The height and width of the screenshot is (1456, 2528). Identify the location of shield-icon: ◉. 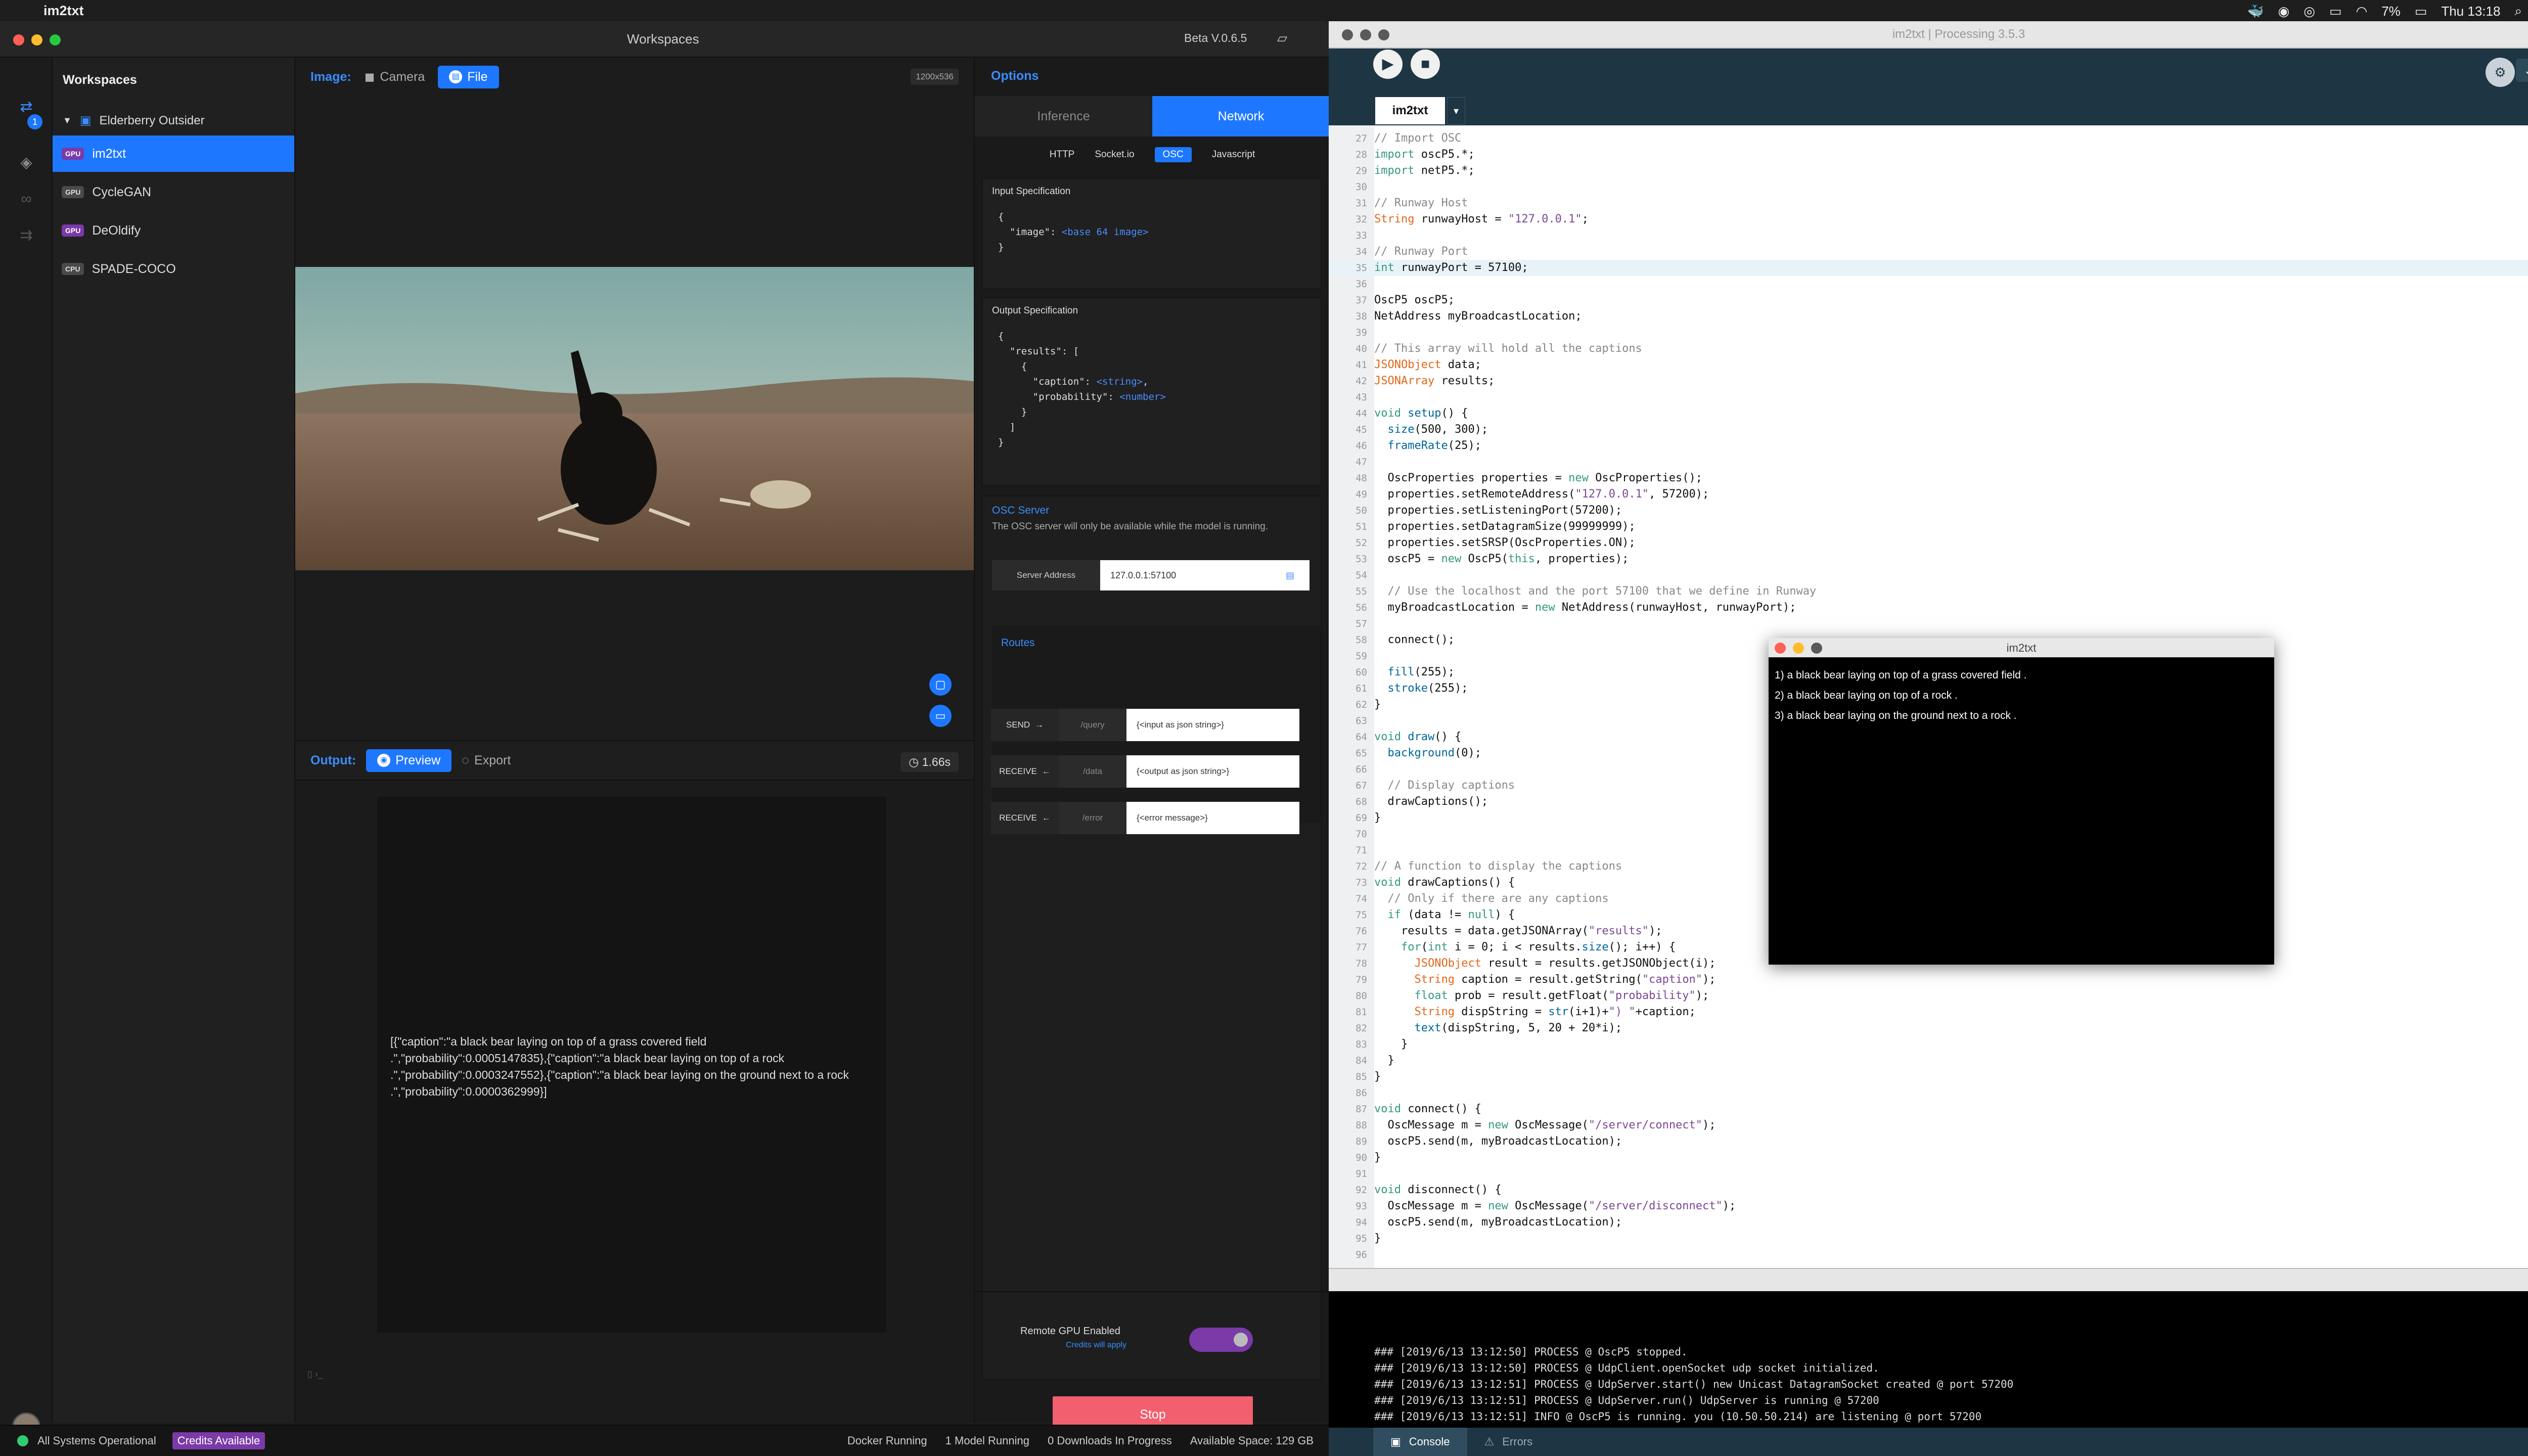
(2284, 11).